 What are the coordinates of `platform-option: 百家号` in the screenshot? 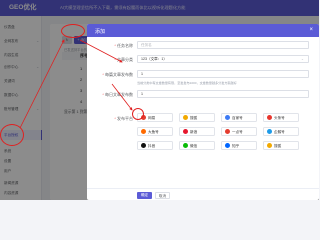 It's located at (239, 117).